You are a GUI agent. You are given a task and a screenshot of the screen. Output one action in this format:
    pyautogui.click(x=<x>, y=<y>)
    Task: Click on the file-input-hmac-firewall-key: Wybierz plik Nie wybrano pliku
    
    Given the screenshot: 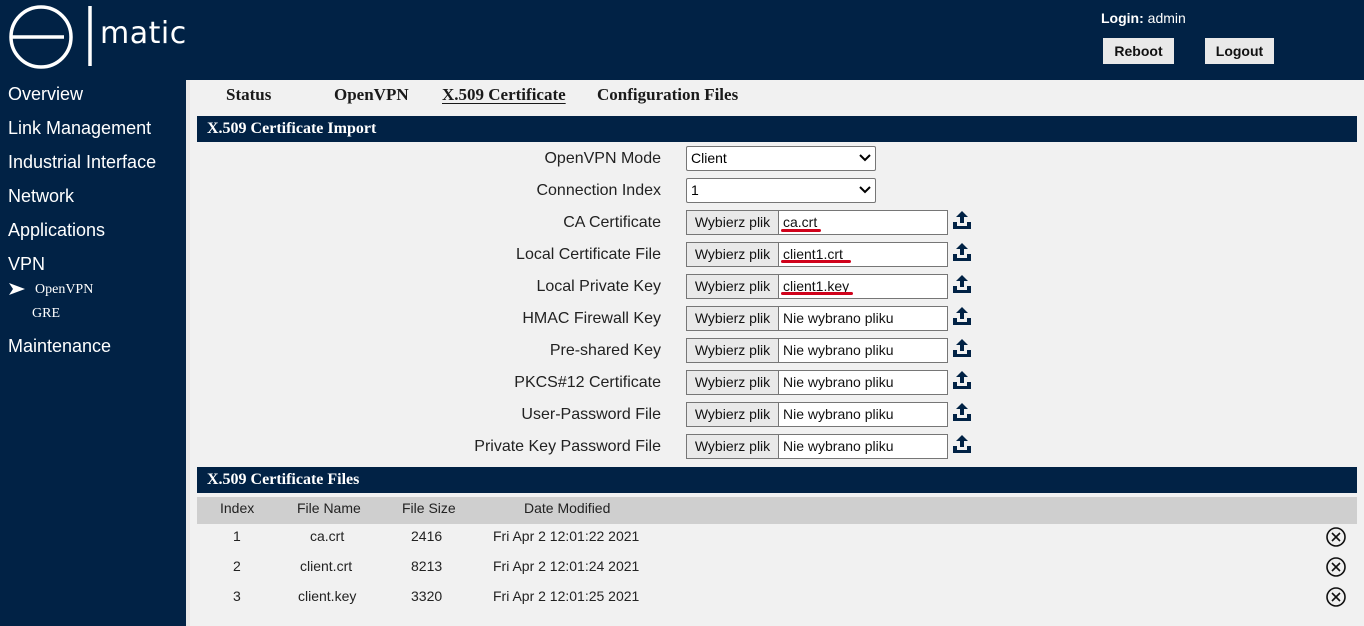 What is the action you would take?
    pyautogui.click(x=817, y=318)
    